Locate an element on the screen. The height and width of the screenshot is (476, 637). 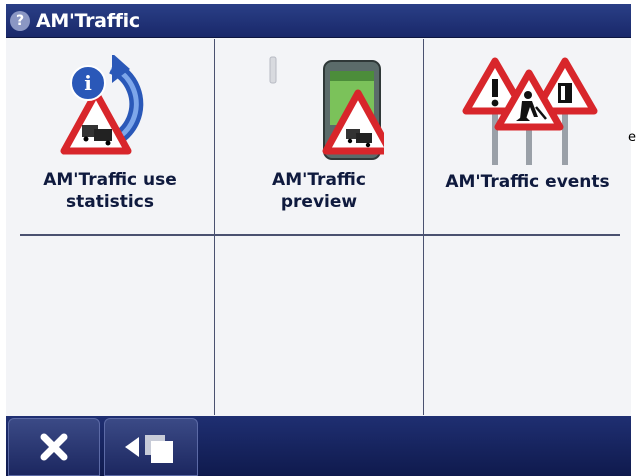
window-title: AM'Traffic is located at coordinates (88, 20).